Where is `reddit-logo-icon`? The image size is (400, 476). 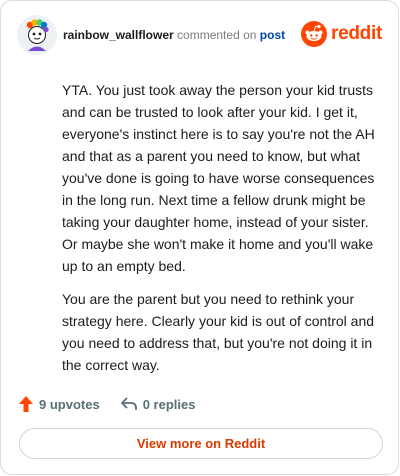
reddit-logo-icon is located at coordinates (314, 34).